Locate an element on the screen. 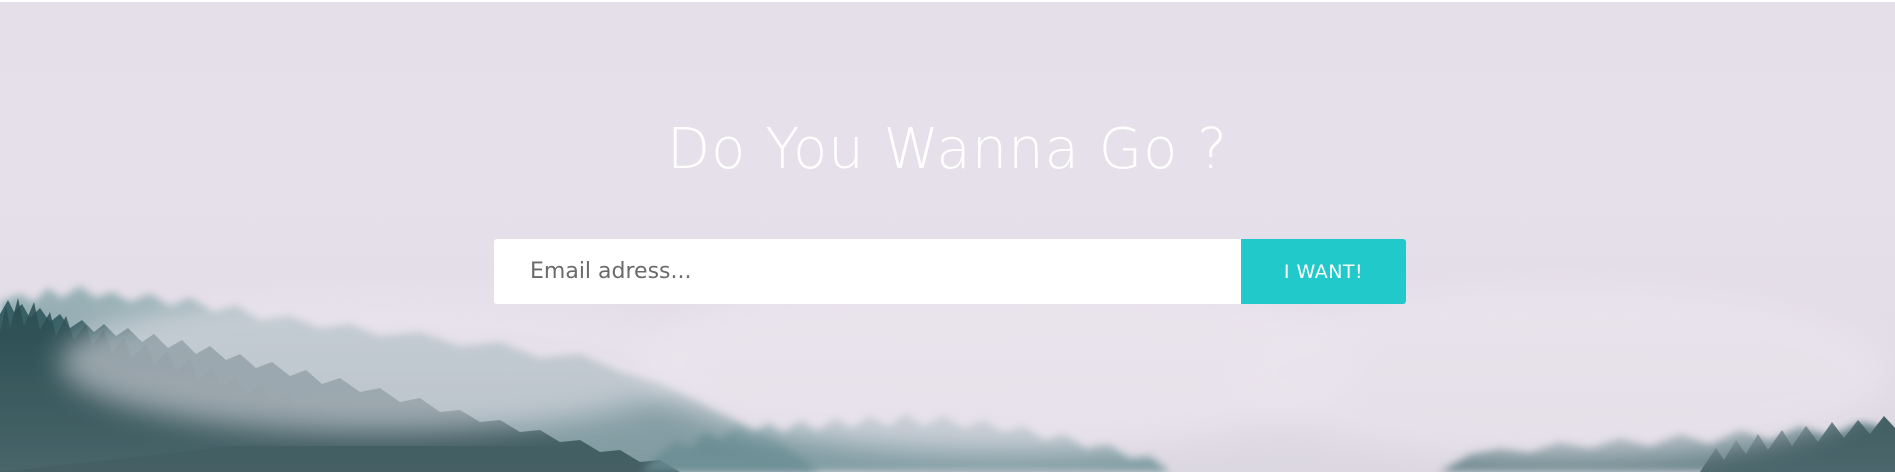 This screenshot has height=472, width=1895. email-signup-form: I WANT! is located at coordinates (950, 271).